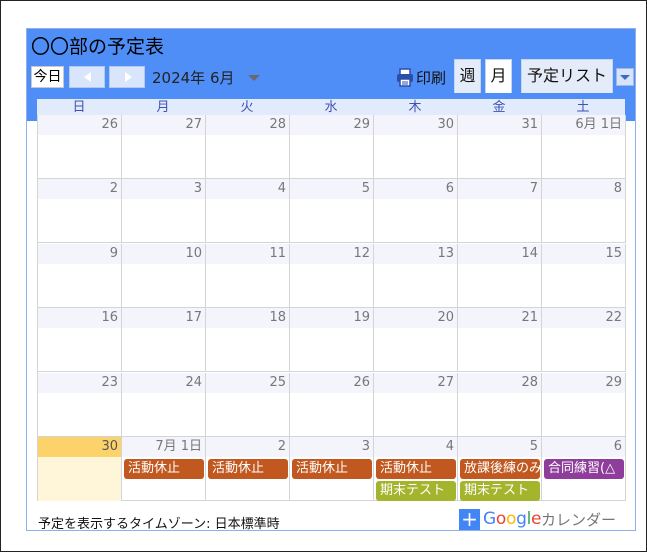 This screenshot has width=647, height=552. Describe the element at coordinates (583, 254) in the screenshot. I see `day-number: 15` at that location.